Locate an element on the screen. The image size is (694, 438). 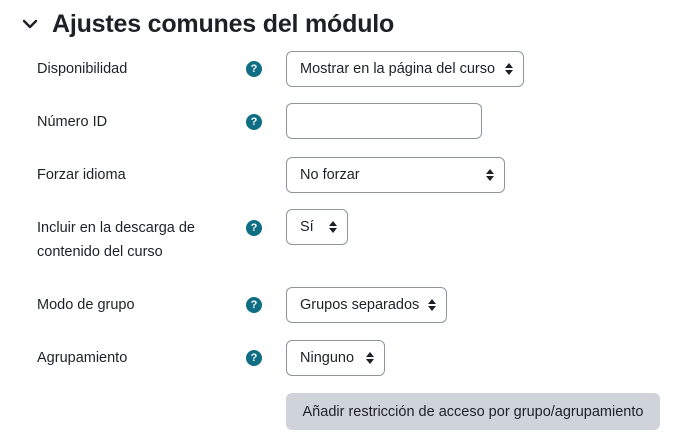
grouping-select: Ninguno is located at coordinates (335, 358).